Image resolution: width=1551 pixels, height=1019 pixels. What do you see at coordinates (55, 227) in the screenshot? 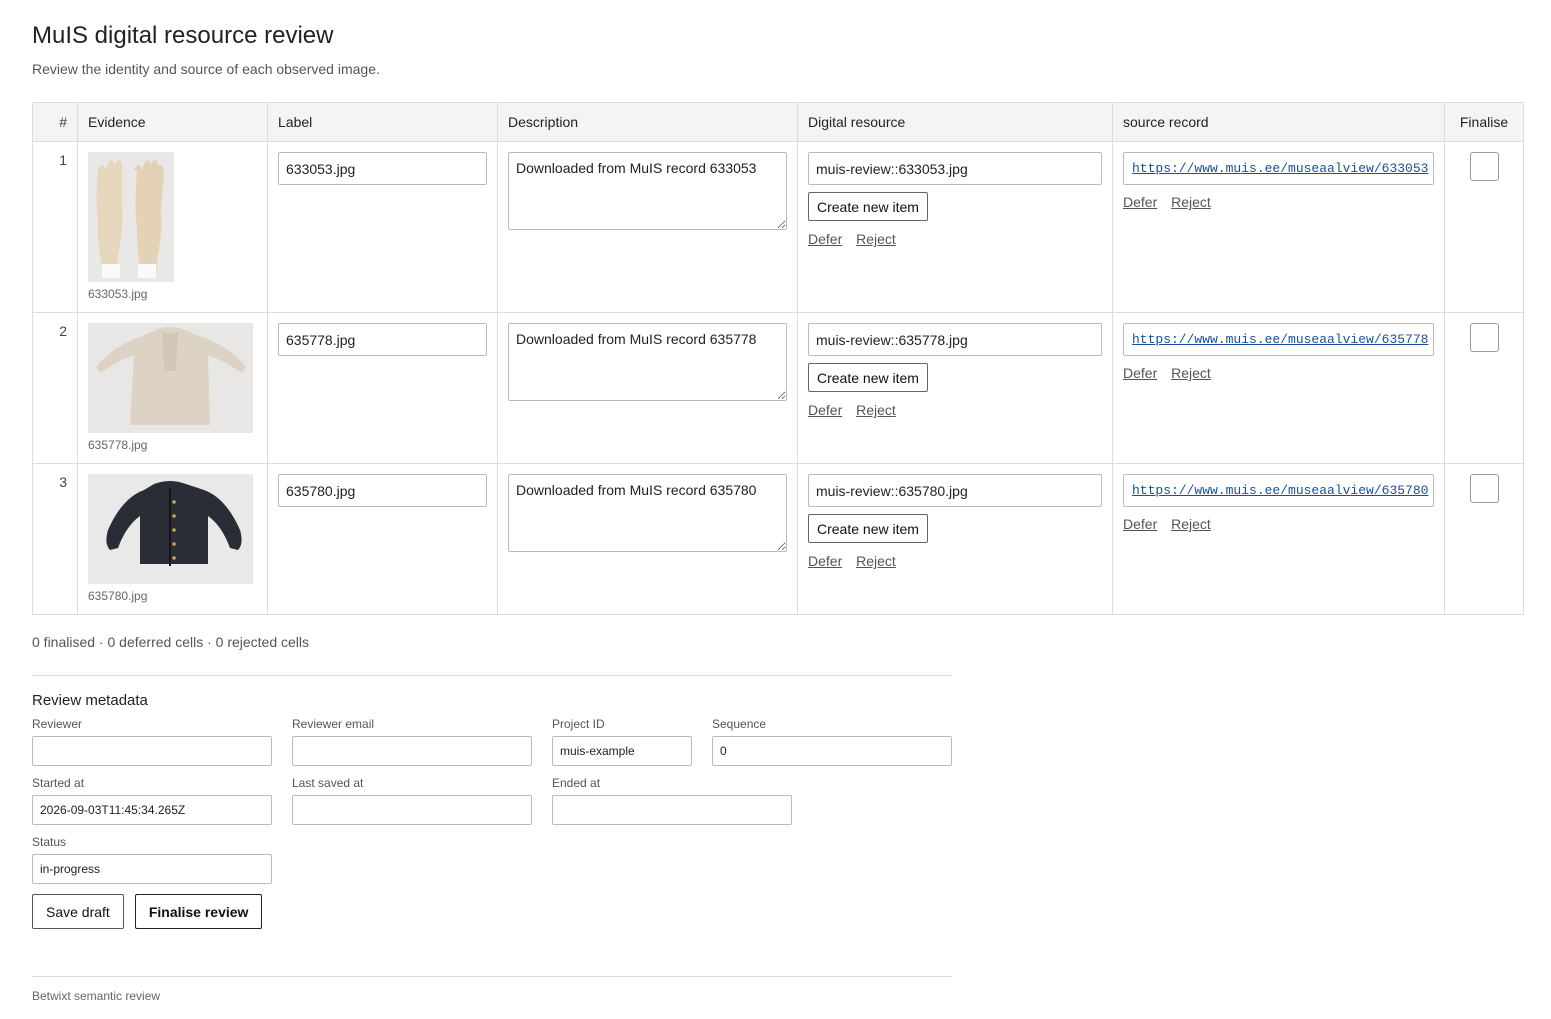
I see `row-number: 1` at bounding box center [55, 227].